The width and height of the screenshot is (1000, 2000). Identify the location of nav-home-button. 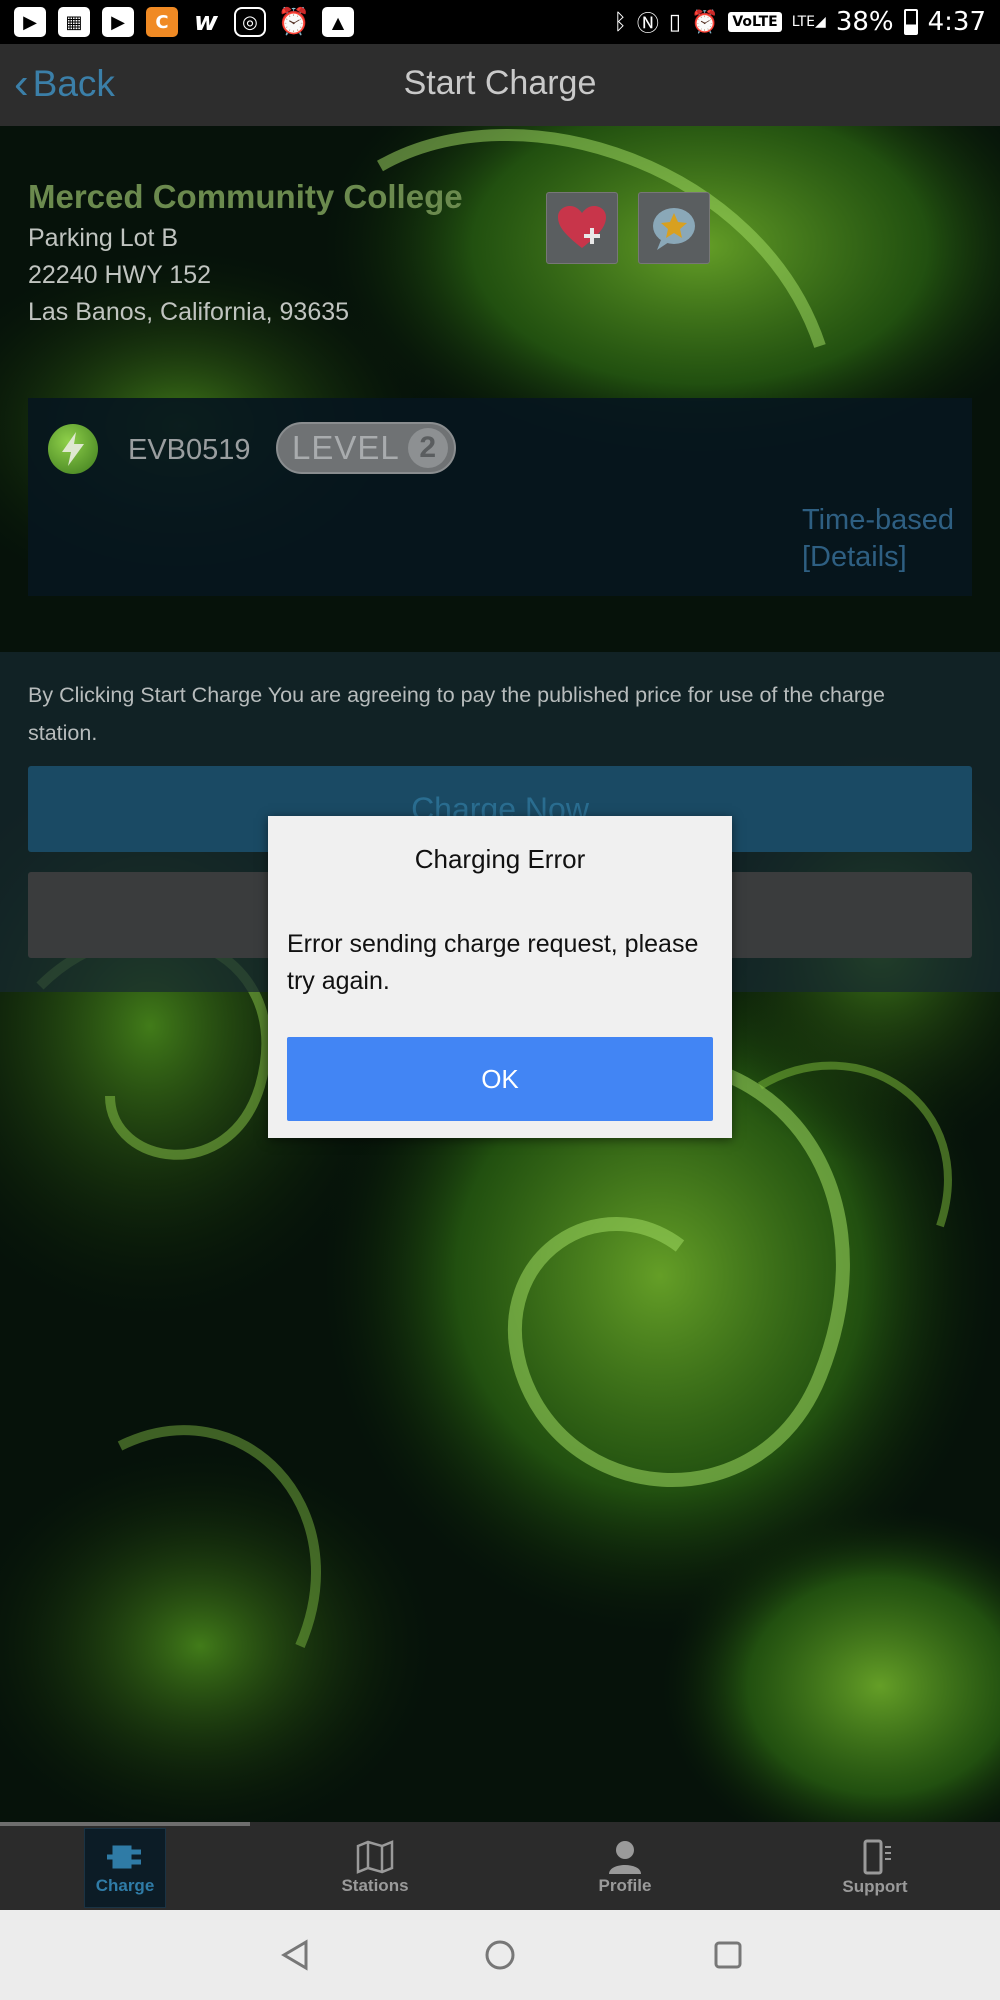
(500, 1955).